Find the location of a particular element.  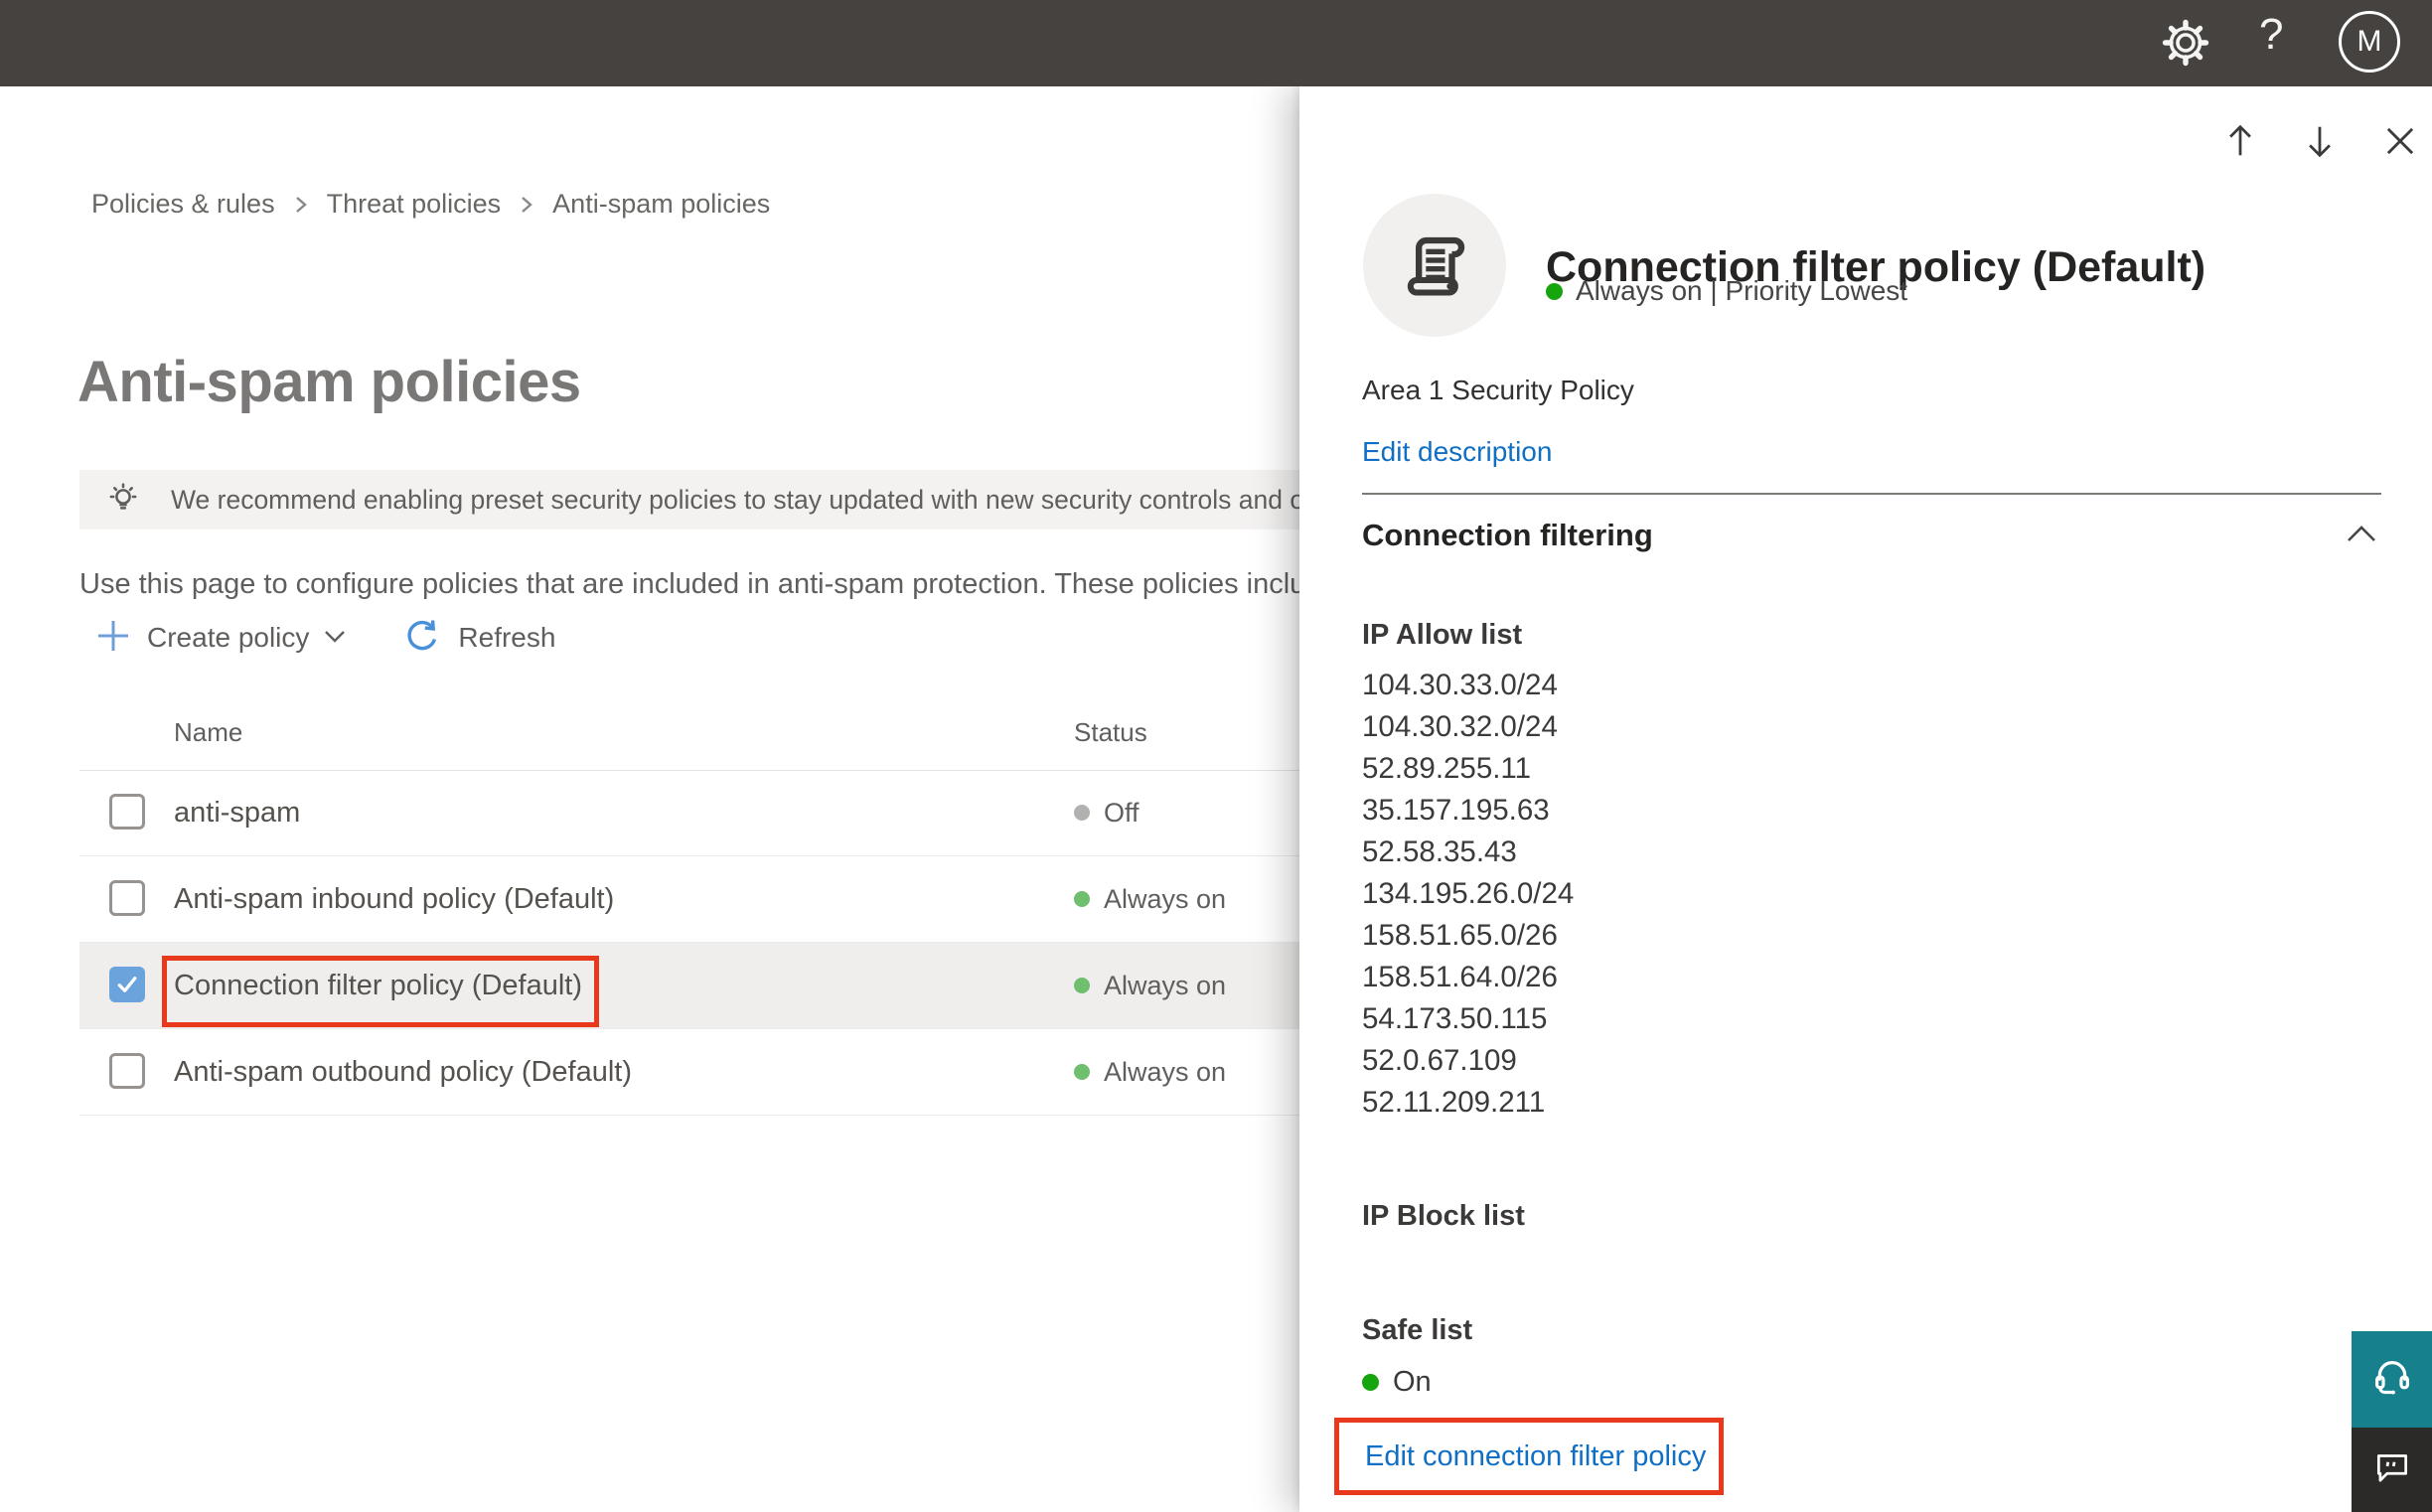

ip-entry: 52.58.35.43 is located at coordinates (1439, 851).